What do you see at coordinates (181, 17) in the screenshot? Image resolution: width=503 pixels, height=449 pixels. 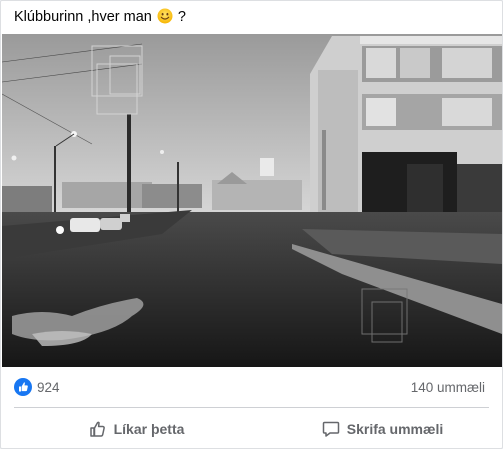 I see `post-text-question: ?` at bounding box center [181, 17].